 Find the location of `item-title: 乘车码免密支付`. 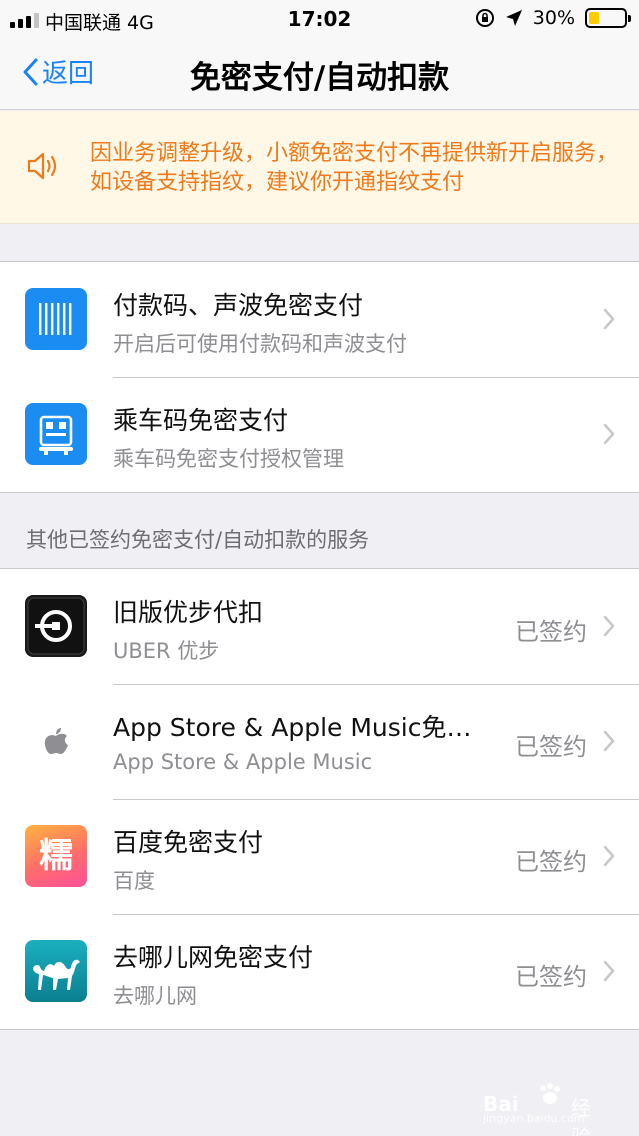

item-title: 乘车码免密支付 is located at coordinates (201, 420).